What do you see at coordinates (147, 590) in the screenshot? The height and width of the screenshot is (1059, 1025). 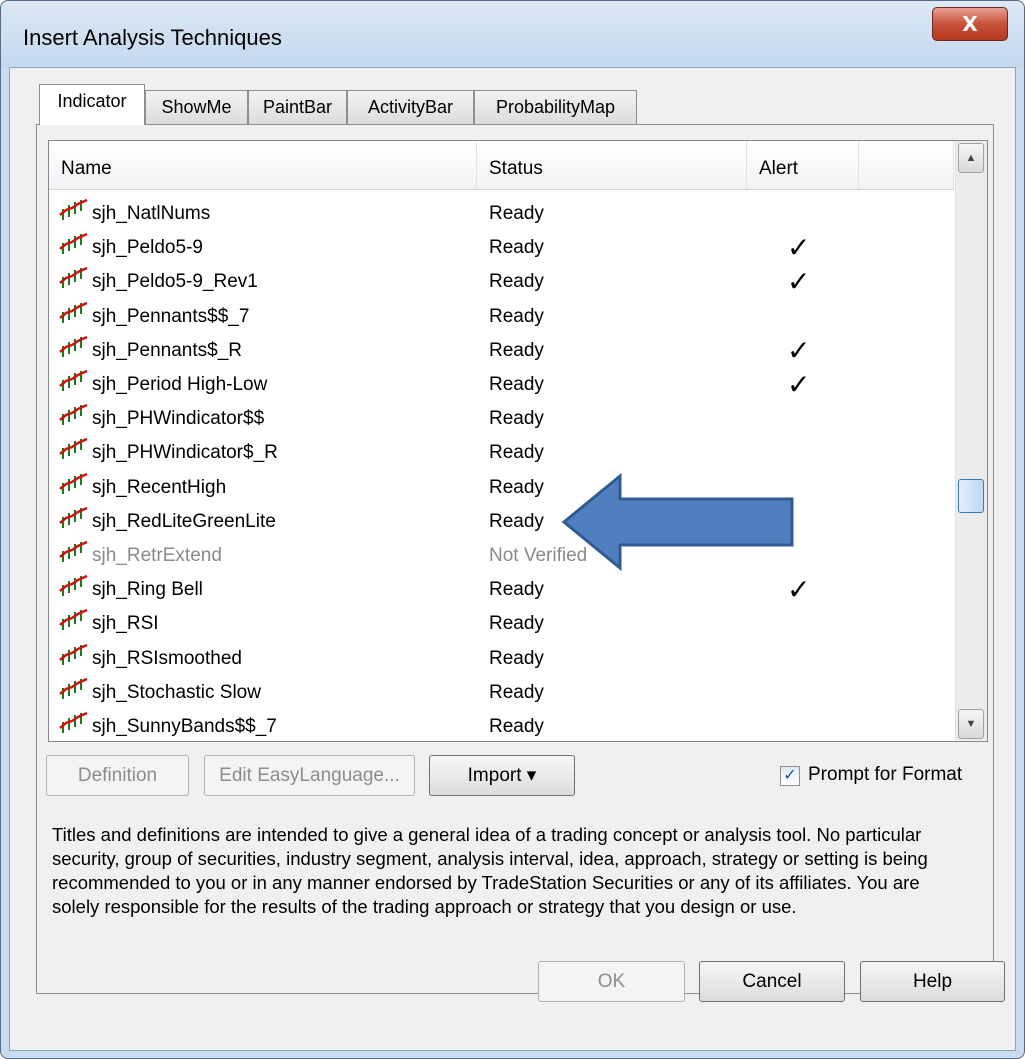 I see `list-item-name: sjh_Ring Bell` at bounding box center [147, 590].